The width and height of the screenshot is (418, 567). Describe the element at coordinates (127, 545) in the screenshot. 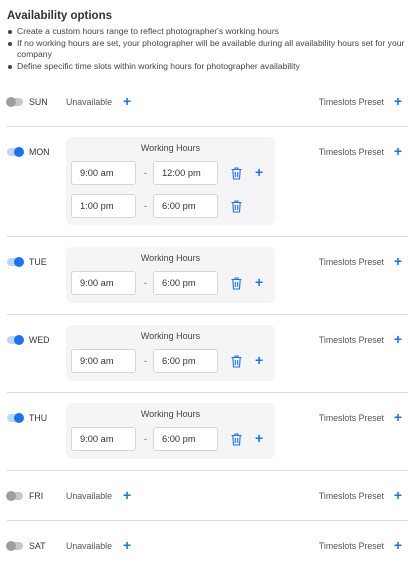

I see `add-hours-button-sat: +` at that location.